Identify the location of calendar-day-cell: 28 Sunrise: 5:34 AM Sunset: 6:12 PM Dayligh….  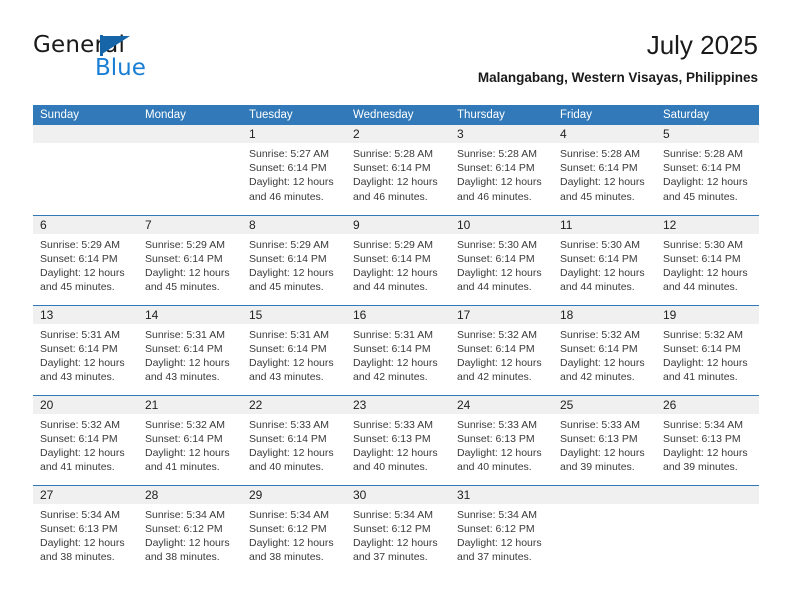
(190, 529).